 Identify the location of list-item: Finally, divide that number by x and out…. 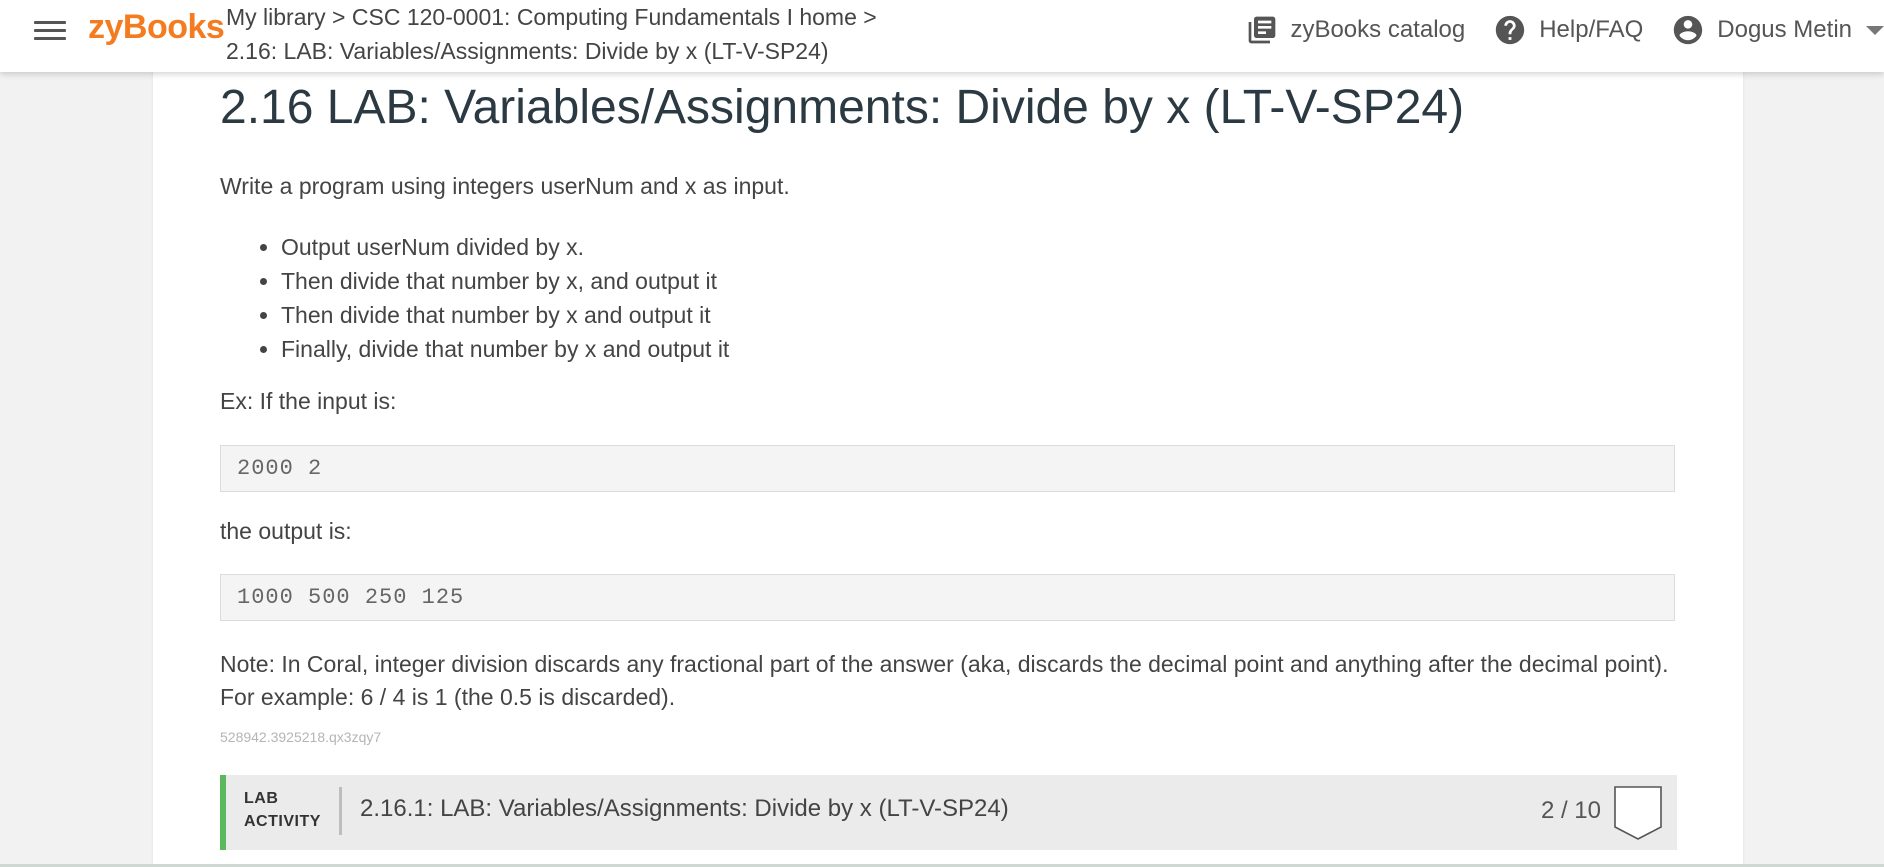
(505, 349).